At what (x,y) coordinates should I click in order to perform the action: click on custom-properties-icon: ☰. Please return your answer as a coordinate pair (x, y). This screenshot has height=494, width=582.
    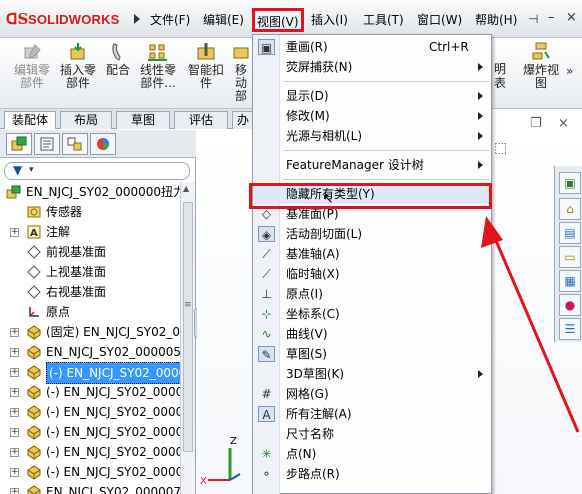
    Looking at the image, I should click on (570, 329).